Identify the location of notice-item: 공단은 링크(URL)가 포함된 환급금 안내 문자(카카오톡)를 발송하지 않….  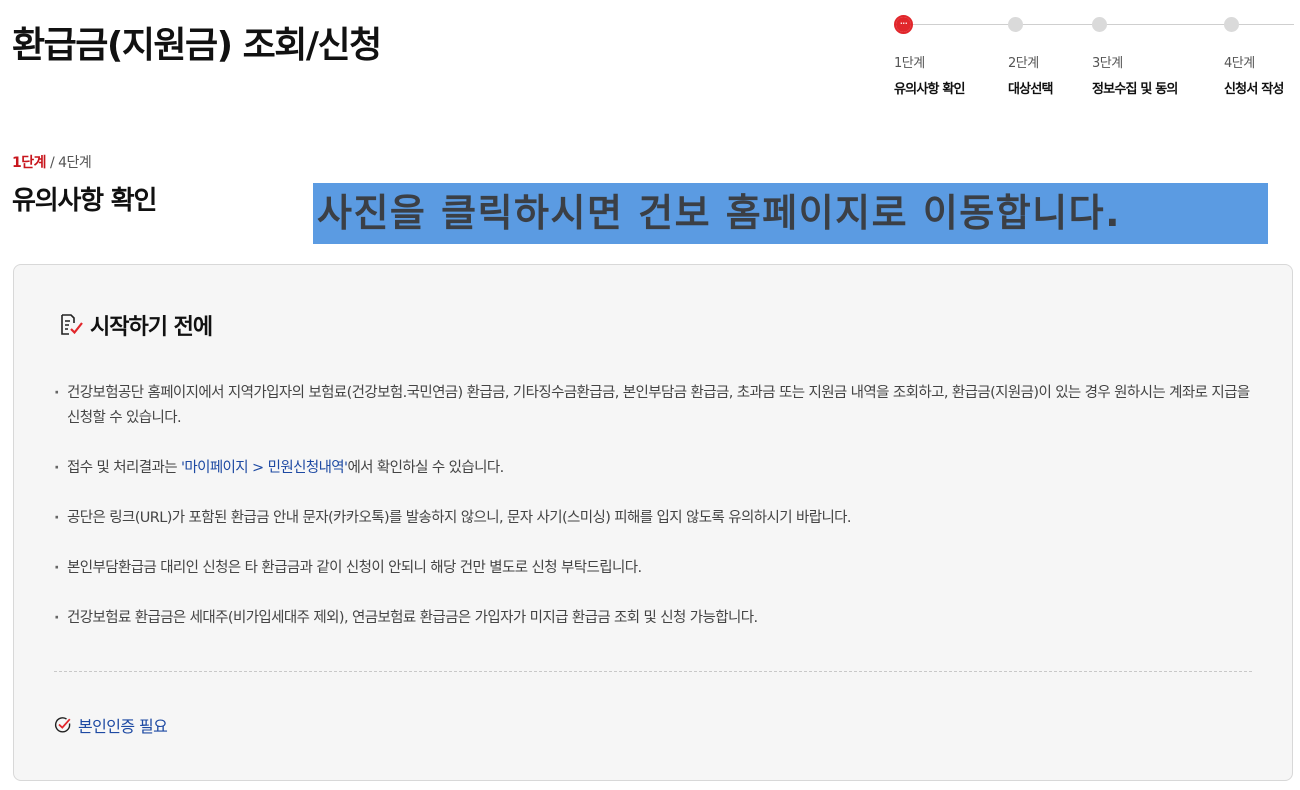
(654, 518).